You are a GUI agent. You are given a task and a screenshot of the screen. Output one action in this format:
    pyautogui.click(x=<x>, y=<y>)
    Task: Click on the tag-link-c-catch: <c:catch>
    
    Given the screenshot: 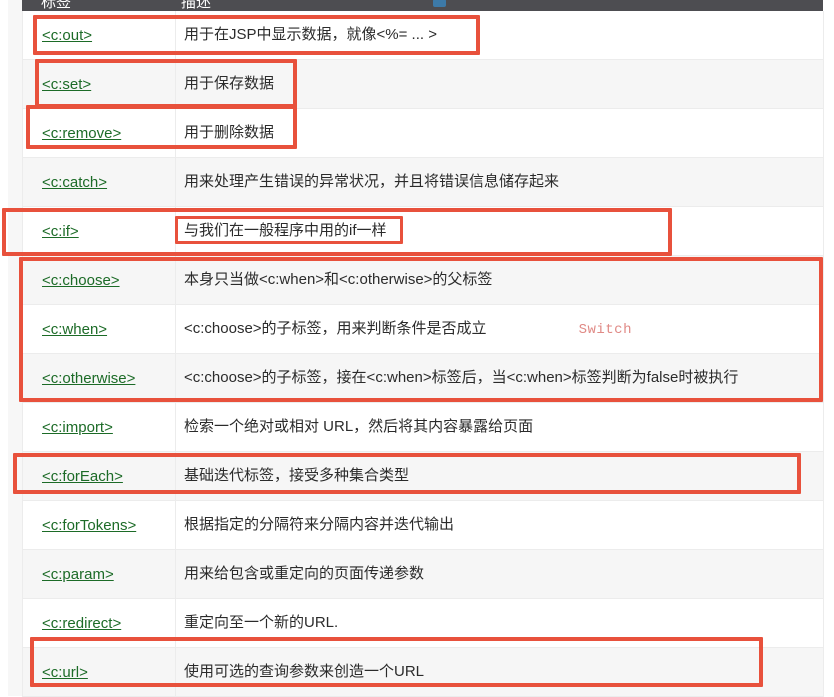 What is the action you would take?
    pyautogui.click(x=74, y=182)
    